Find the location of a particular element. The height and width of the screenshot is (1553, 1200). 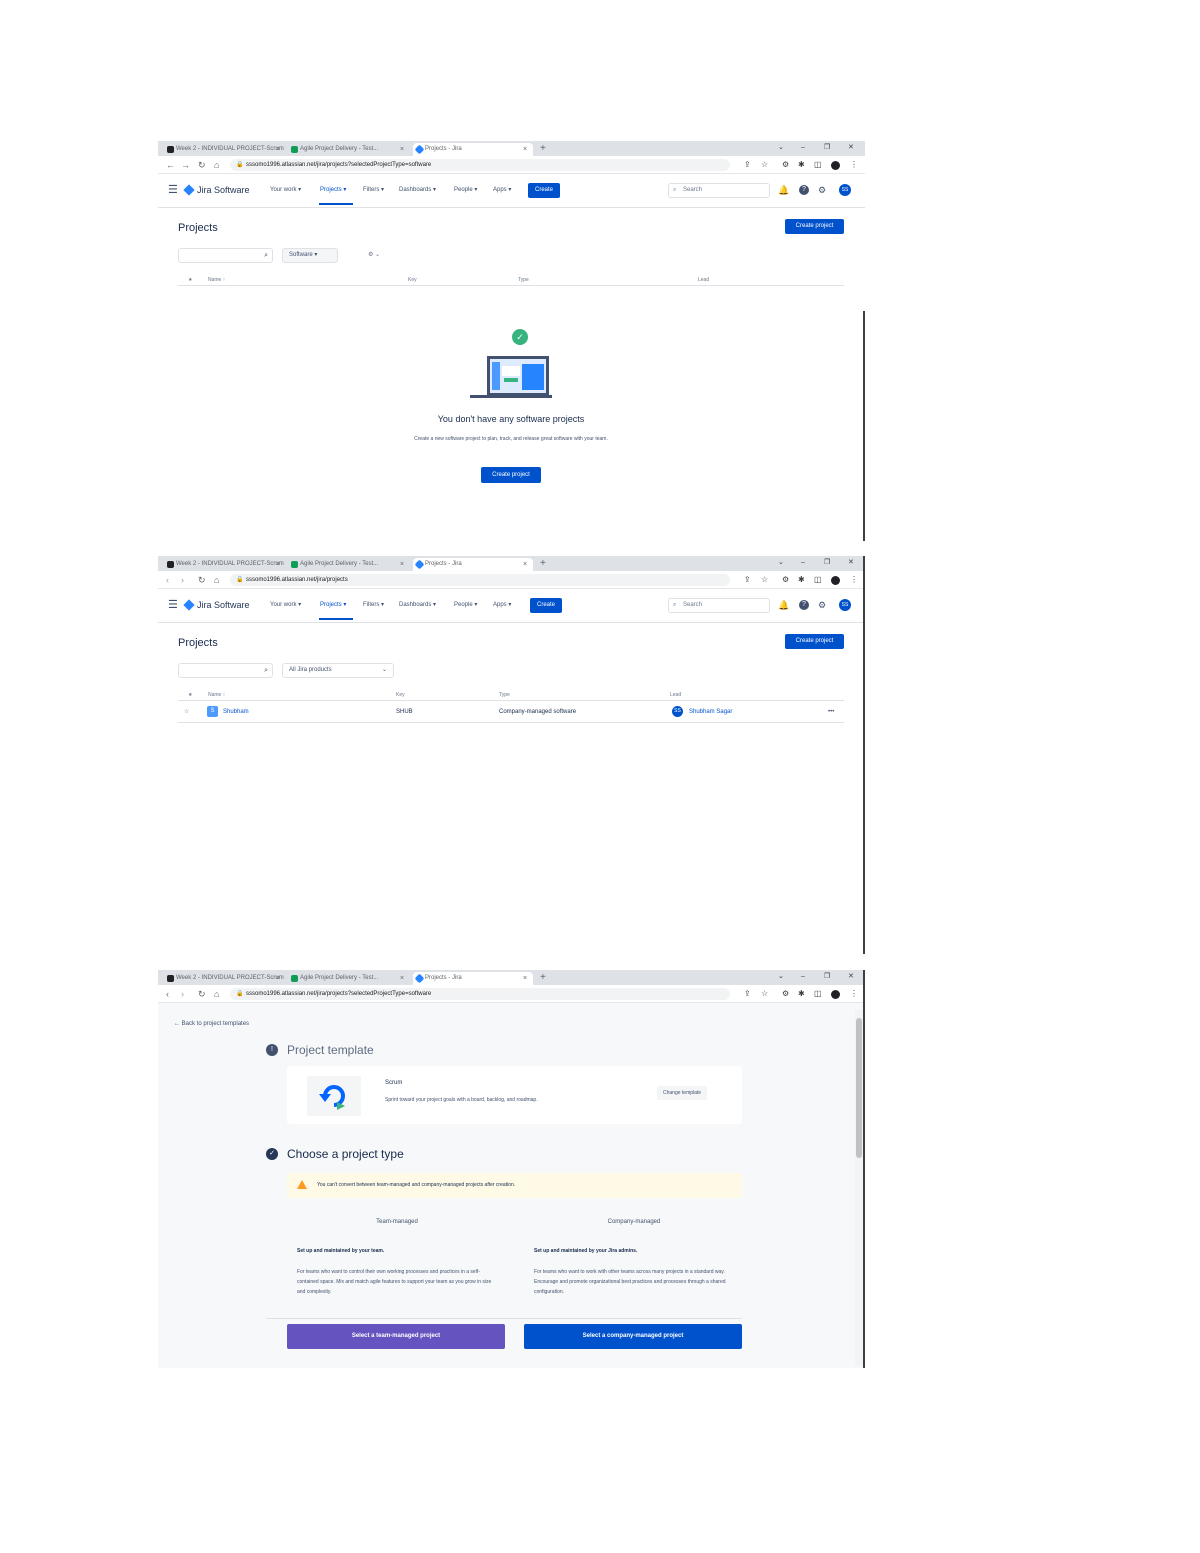

address-bar: 🔒 sssomo1996.atlassian.net/jira/projects is located at coordinates (480, 580).